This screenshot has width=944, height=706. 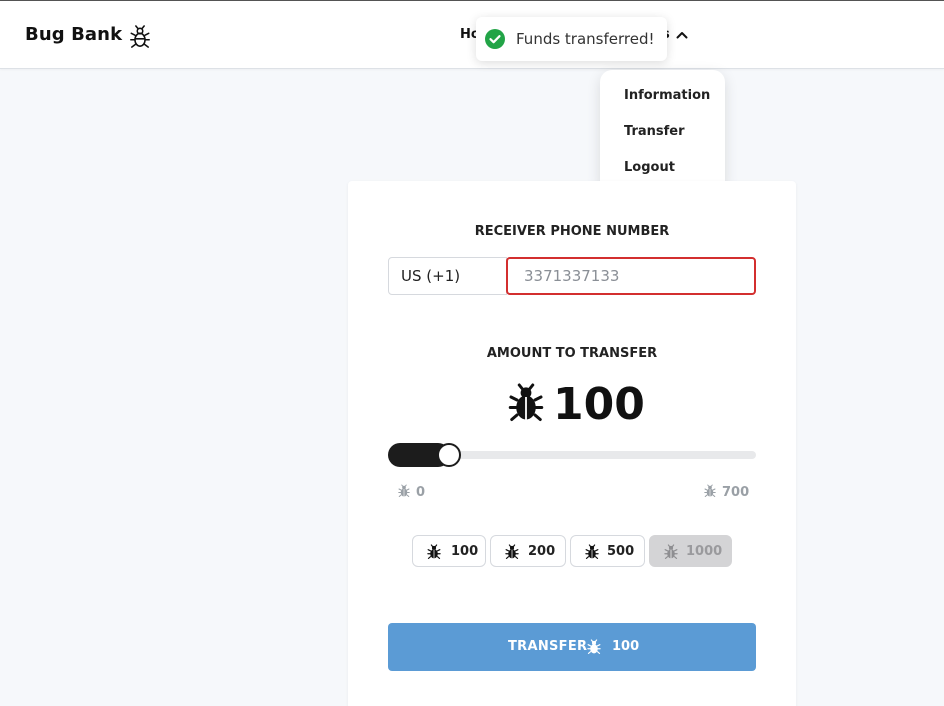 I want to click on slider-min-value: 0, so click(x=421, y=492).